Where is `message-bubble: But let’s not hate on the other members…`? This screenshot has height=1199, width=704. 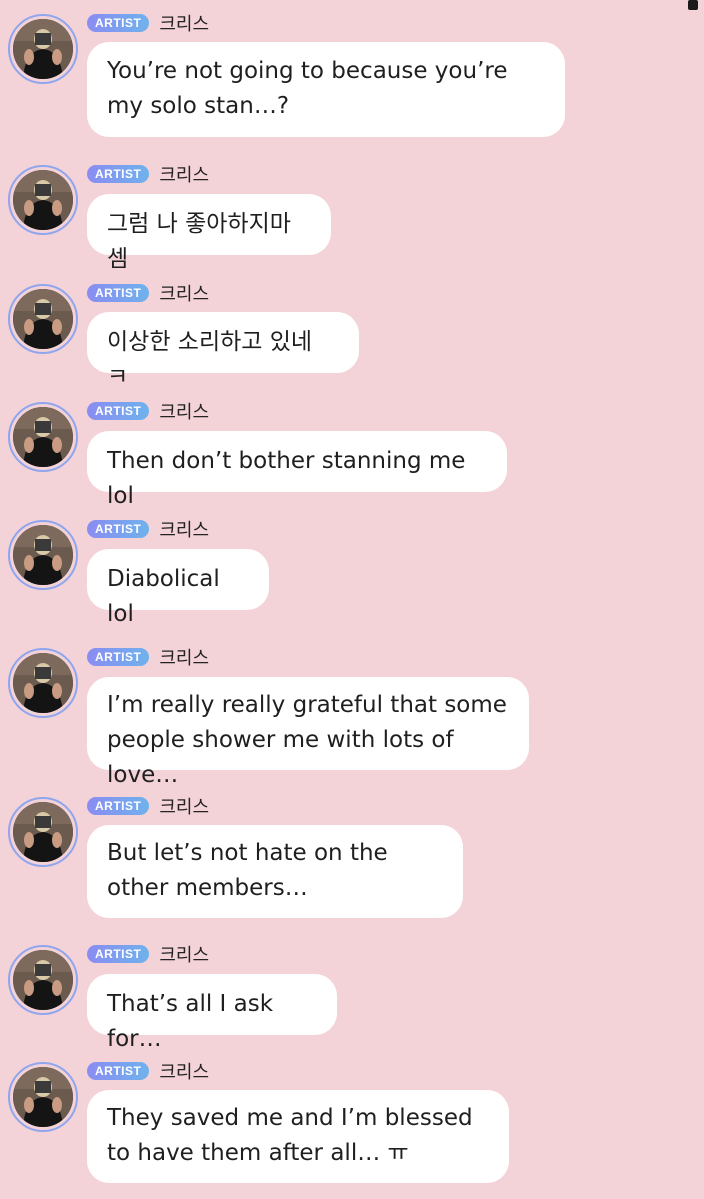
message-bubble: But let’s not hate on the other members… is located at coordinates (275, 871).